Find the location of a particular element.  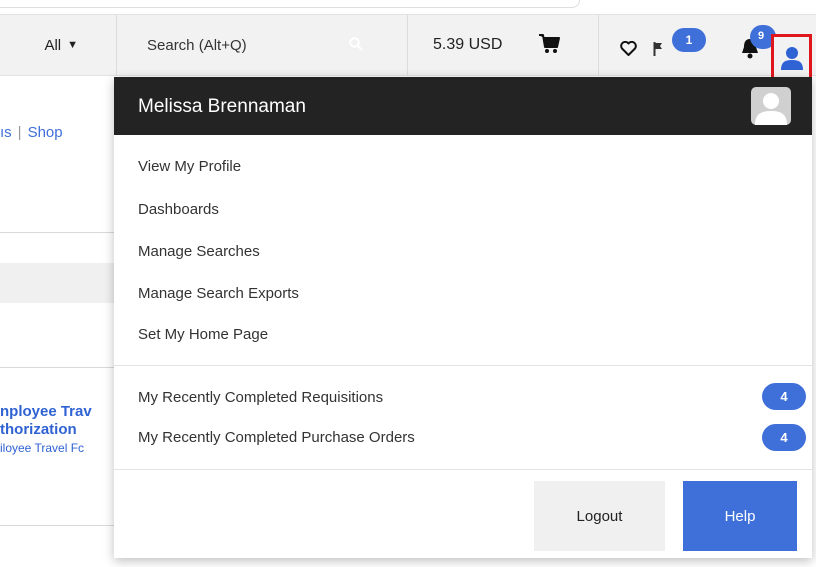

breadcrumb: ıs | Shop is located at coordinates (31, 132).